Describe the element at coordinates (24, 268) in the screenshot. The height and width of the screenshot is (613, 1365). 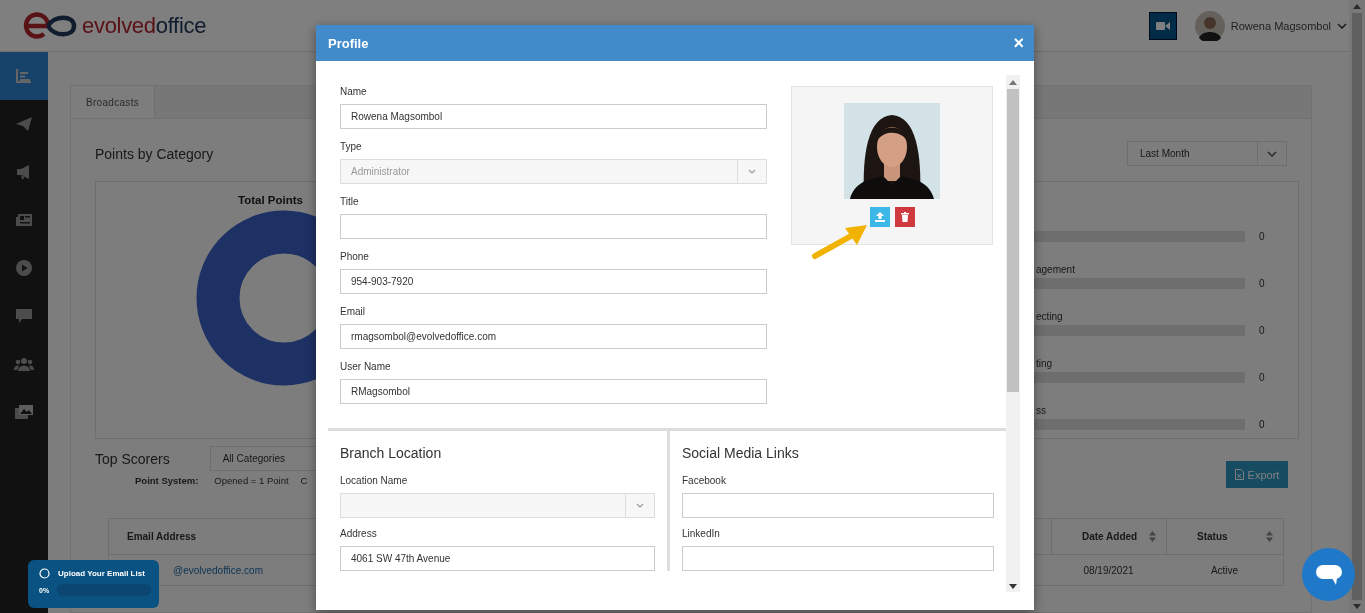
I see `play-icon` at that location.